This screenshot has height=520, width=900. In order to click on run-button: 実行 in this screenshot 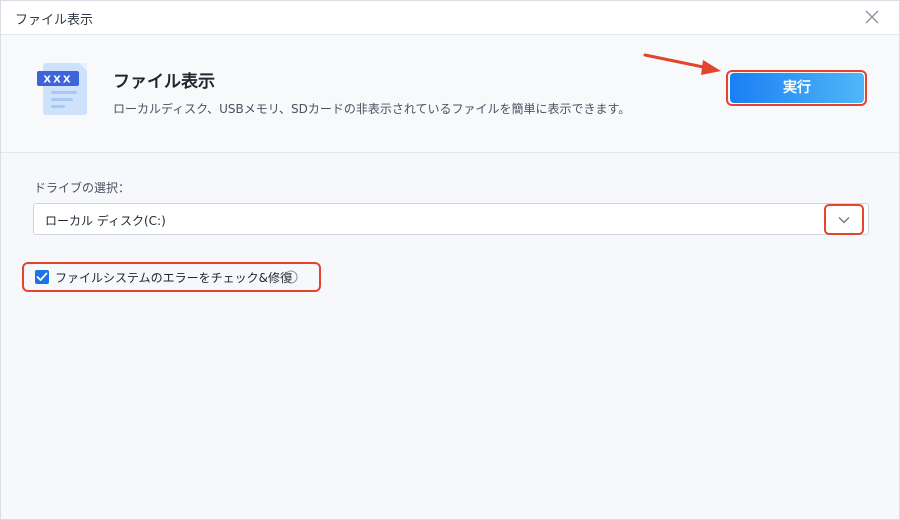, I will do `click(797, 88)`.